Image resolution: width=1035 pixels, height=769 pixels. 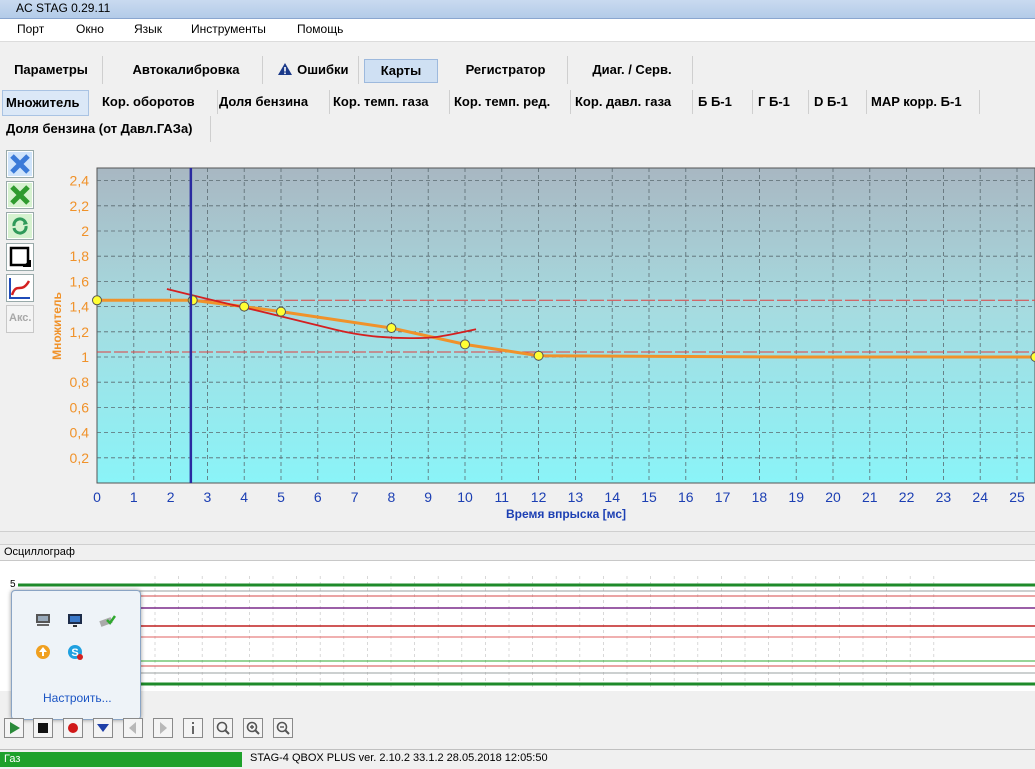 I want to click on y-axis-label: Множитель, so click(x=57, y=326).